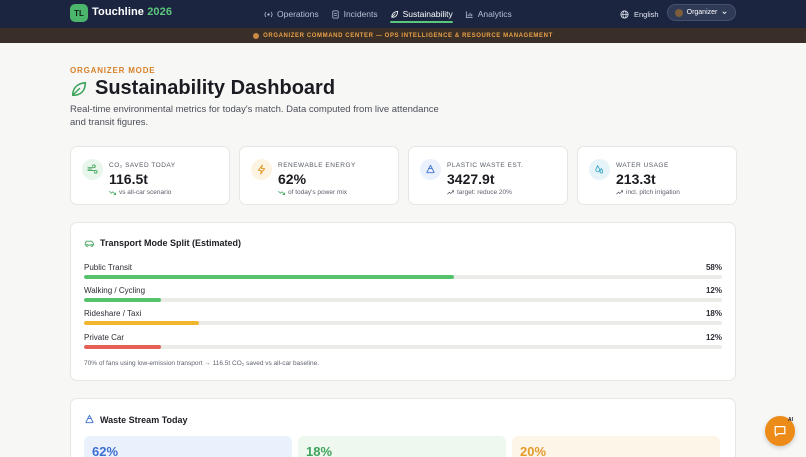  Describe the element at coordinates (108, 267) in the screenshot. I see `mode-label: Public Transit` at that location.